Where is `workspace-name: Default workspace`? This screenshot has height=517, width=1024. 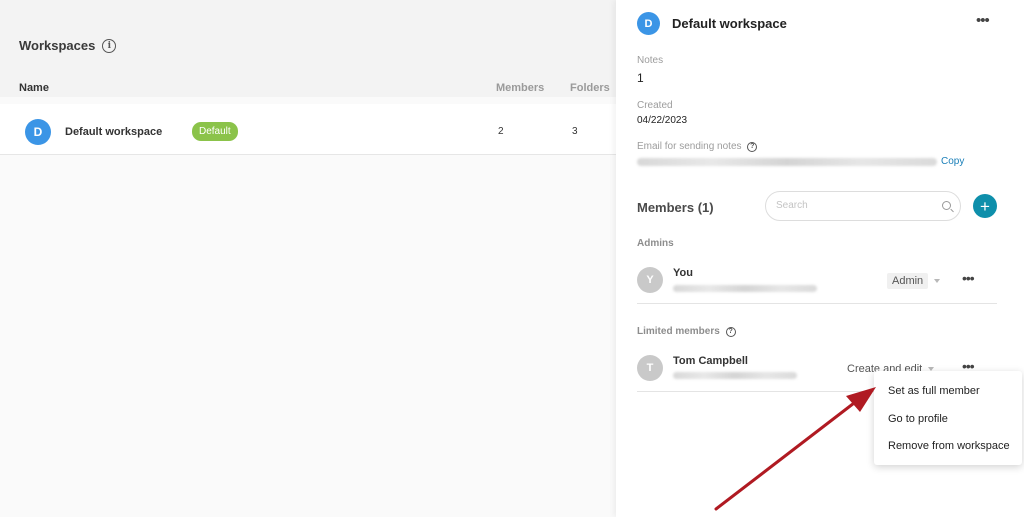 workspace-name: Default workspace is located at coordinates (114, 132).